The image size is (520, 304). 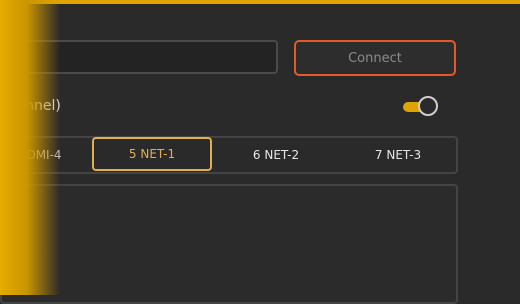 What do you see at coordinates (428, 106) in the screenshot?
I see `toggle-knob` at bounding box center [428, 106].